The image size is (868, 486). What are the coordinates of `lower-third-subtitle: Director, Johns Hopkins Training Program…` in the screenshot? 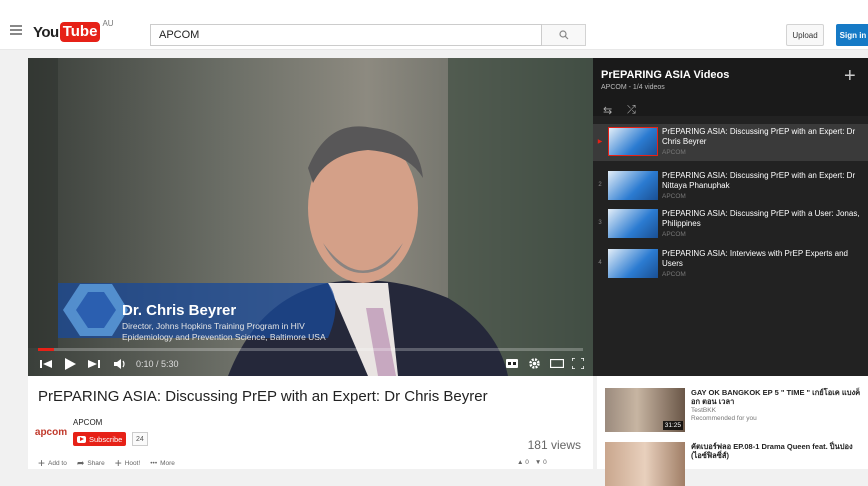 It's located at (224, 331).